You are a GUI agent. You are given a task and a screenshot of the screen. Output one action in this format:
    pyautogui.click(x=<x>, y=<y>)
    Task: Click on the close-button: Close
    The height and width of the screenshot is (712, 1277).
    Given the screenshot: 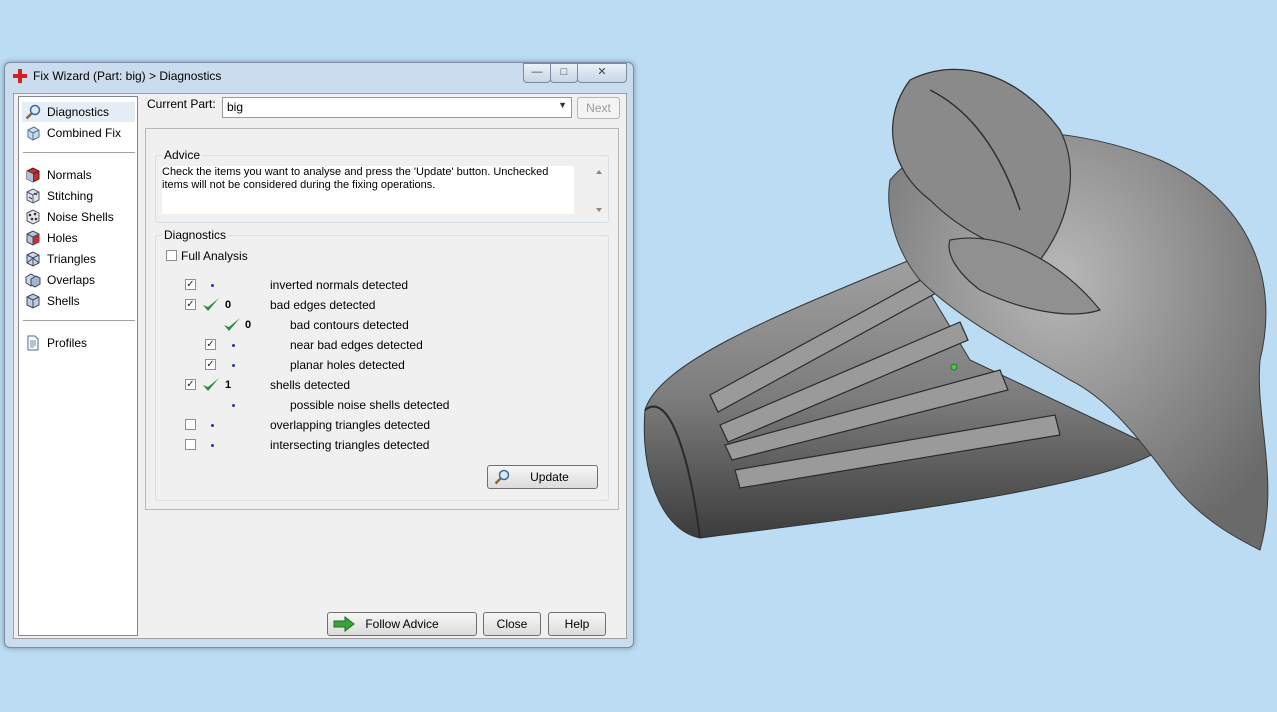 What is the action you would take?
    pyautogui.click(x=512, y=624)
    